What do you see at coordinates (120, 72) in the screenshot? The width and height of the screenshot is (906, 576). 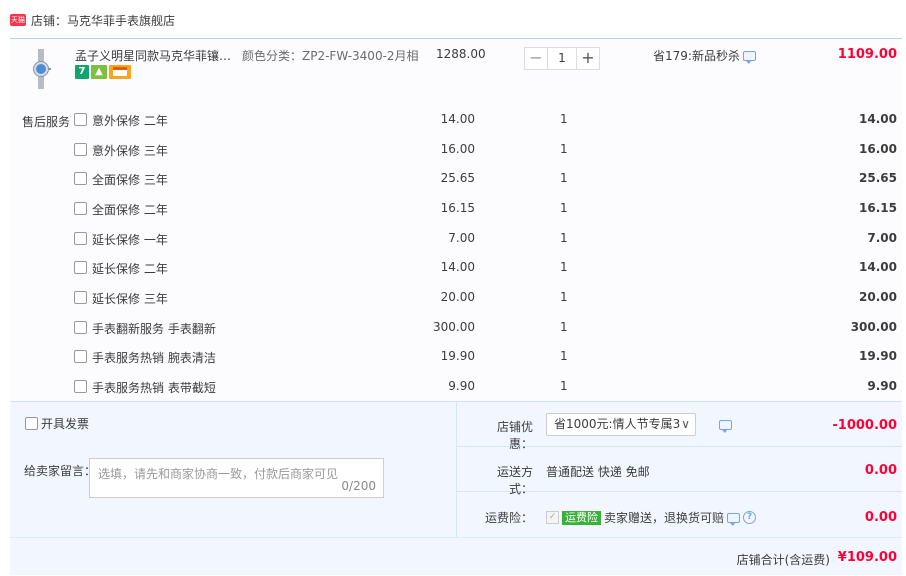 I see `card-icon` at bounding box center [120, 72].